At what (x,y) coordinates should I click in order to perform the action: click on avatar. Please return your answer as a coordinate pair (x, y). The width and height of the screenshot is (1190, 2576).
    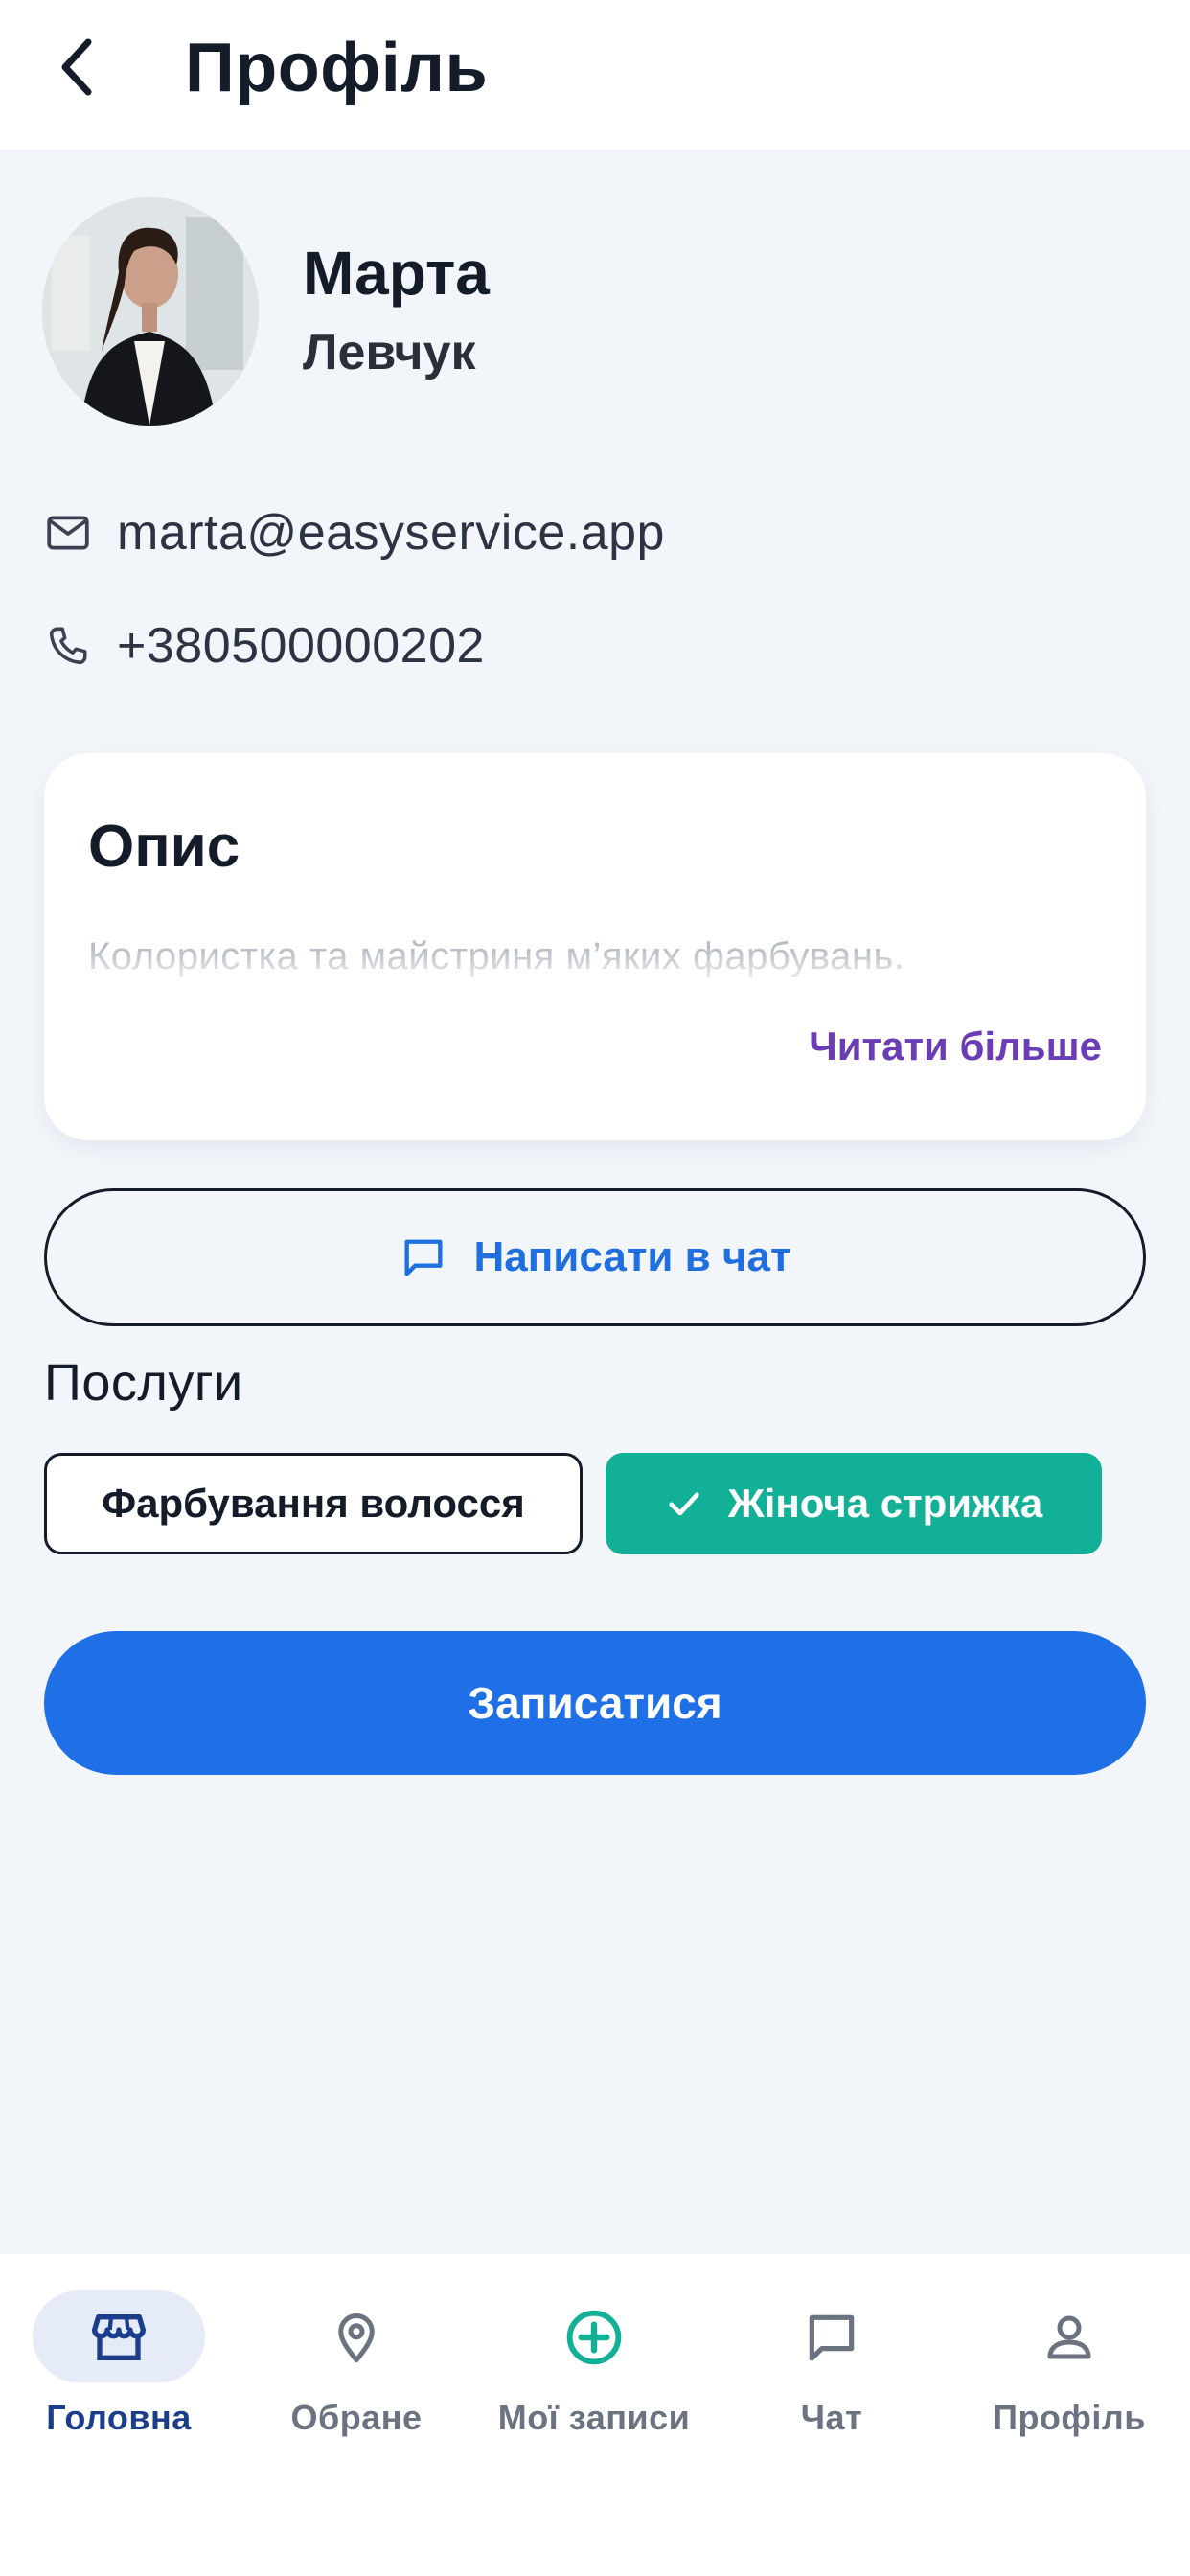
    Looking at the image, I should click on (151, 311).